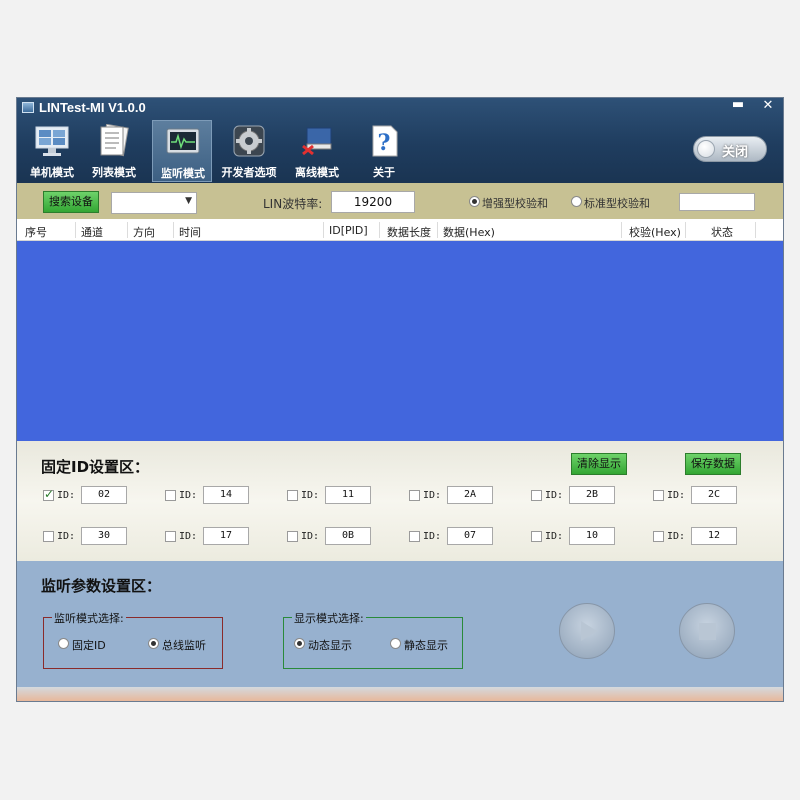  What do you see at coordinates (384, 172) in the screenshot?
I see `toolbar-label: 关于` at bounding box center [384, 172].